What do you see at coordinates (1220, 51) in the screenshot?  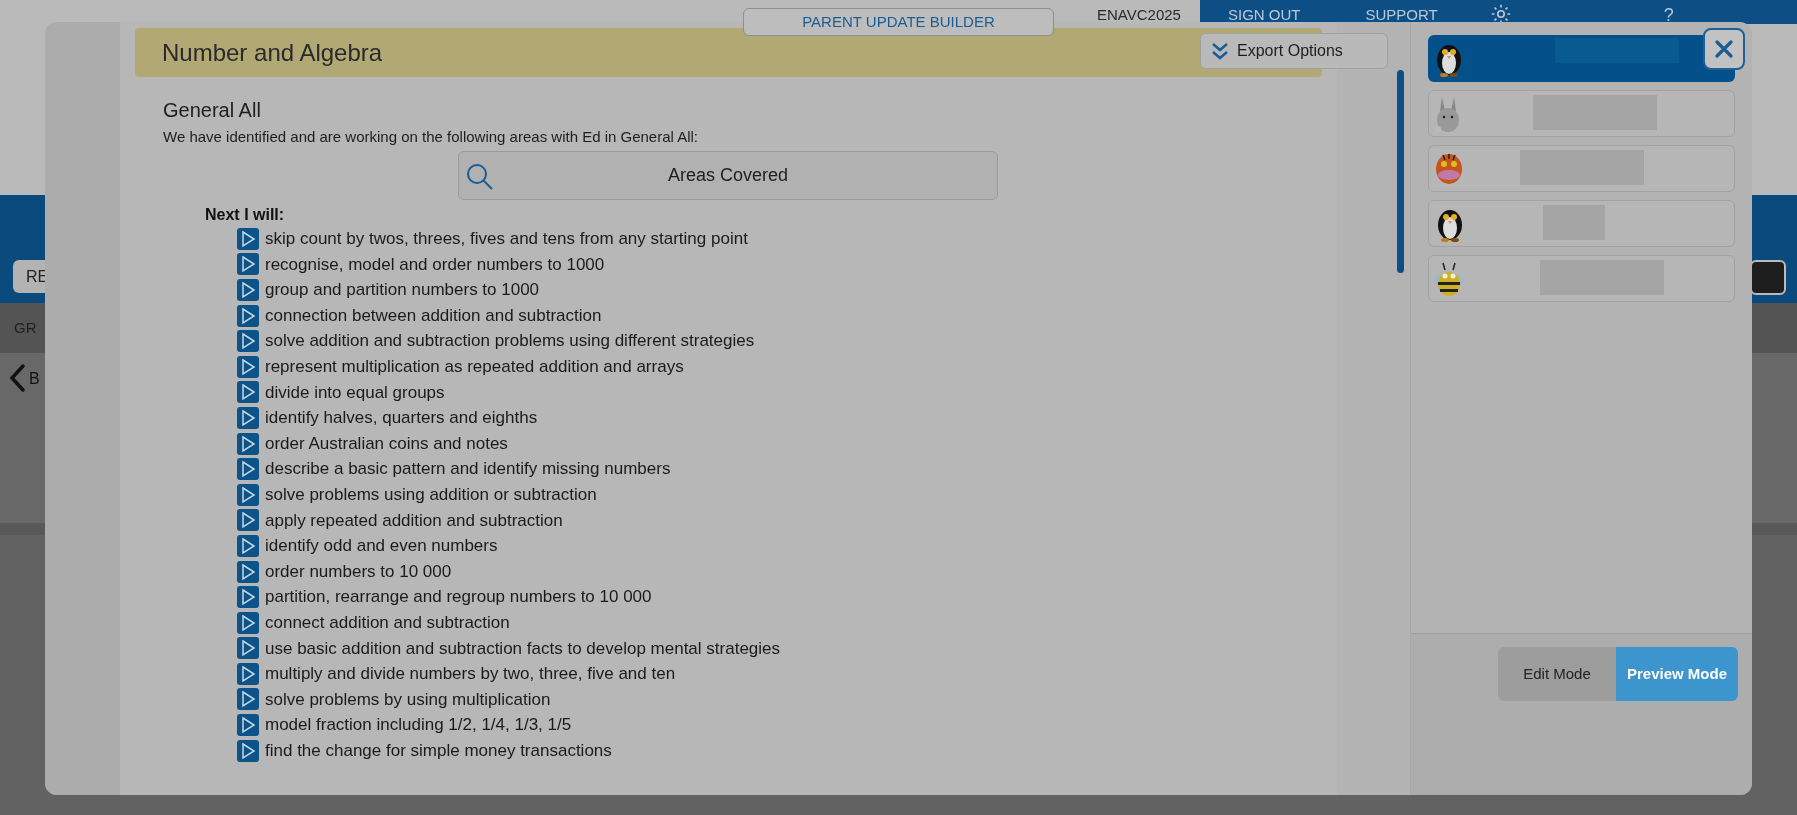 I see `double-chevron-icon` at bounding box center [1220, 51].